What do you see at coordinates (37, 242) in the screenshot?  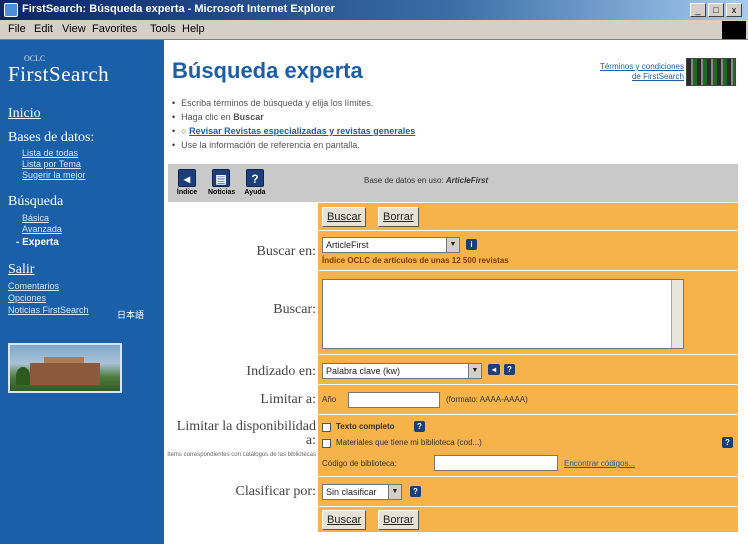 I see `sidebar-current-experta: - Experta` at bounding box center [37, 242].